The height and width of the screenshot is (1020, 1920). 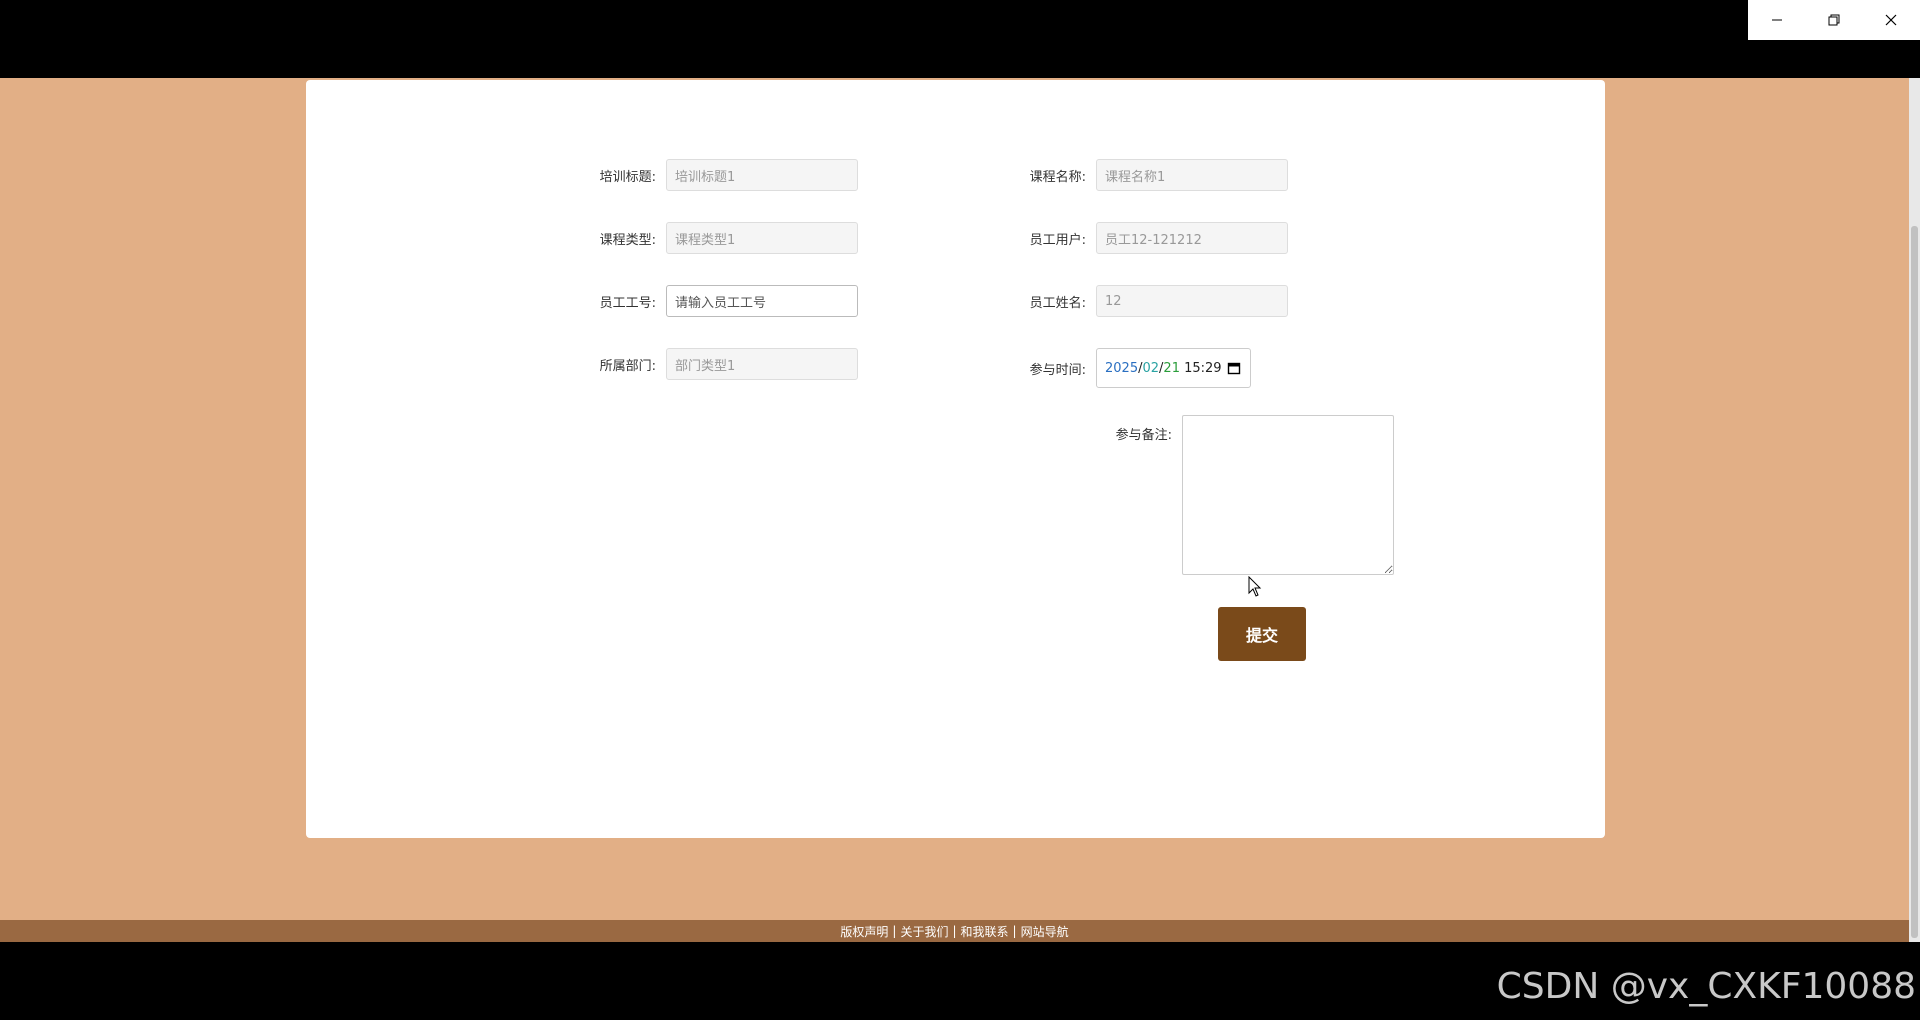 I want to click on field-employee-user: 员工用户: 员工12-121212, so click(x=1154, y=238).